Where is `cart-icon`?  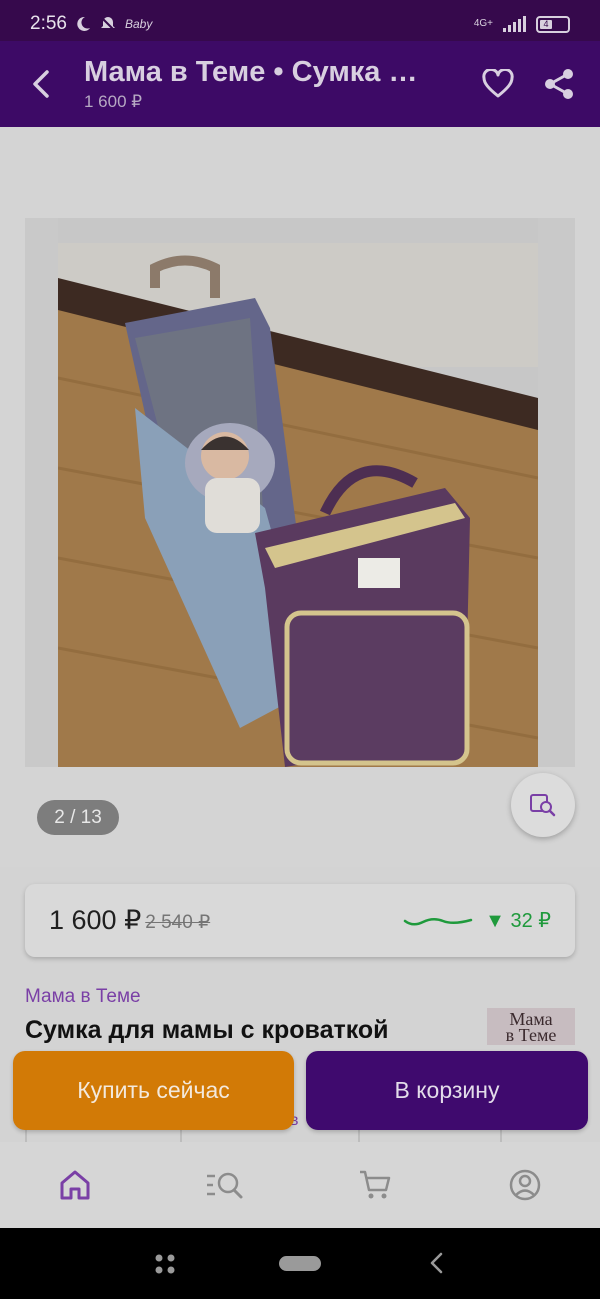 cart-icon is located at coordinates (375, 1184).